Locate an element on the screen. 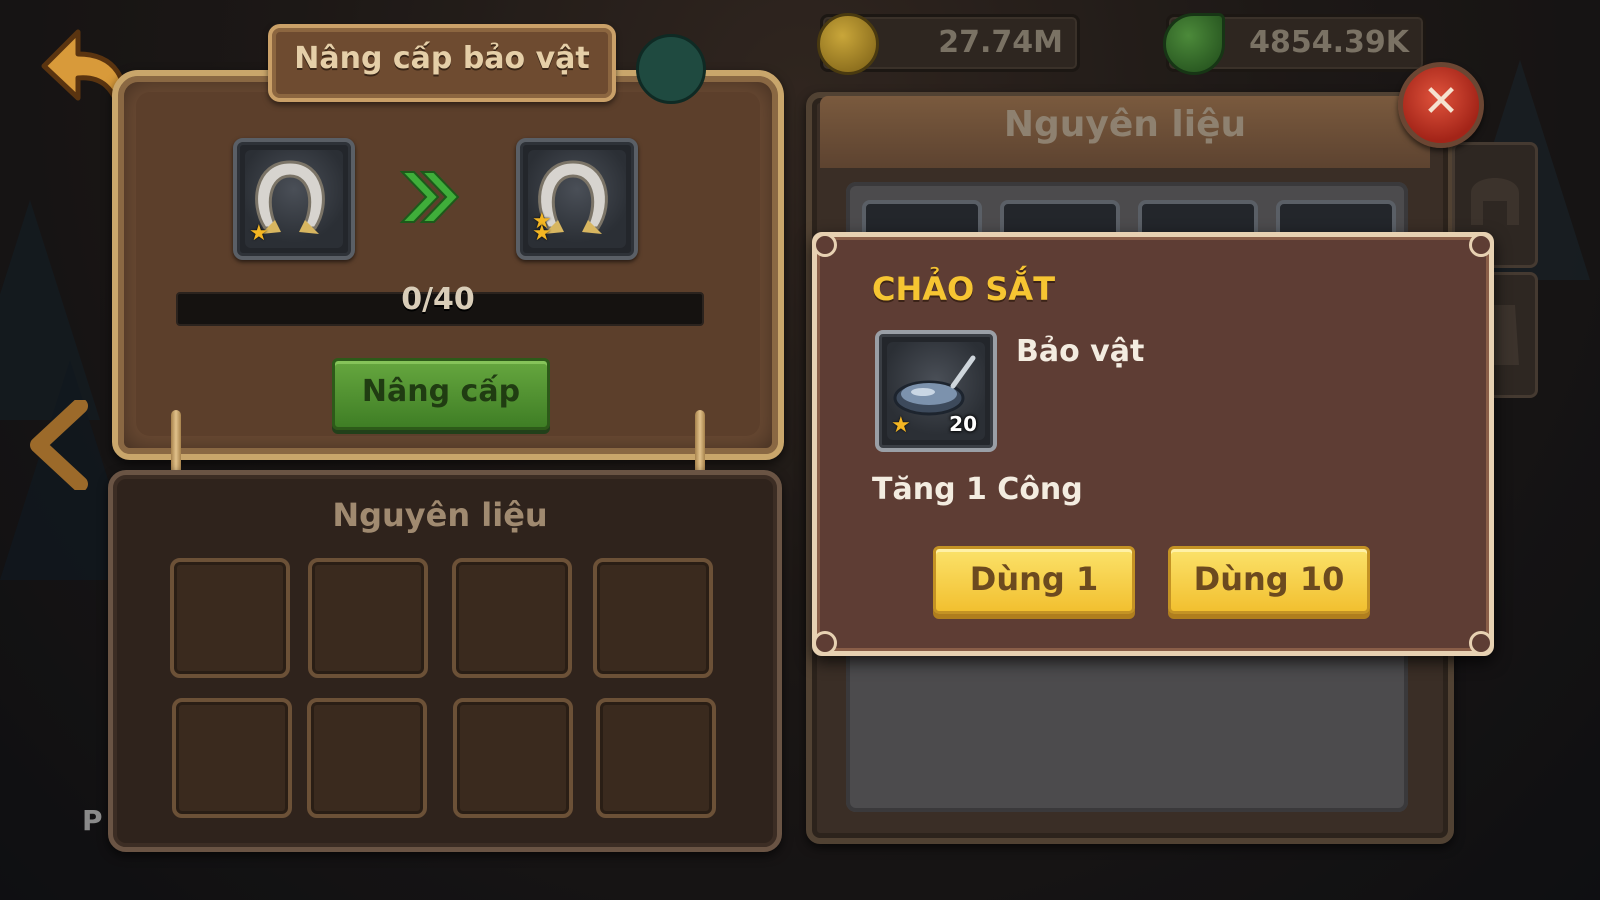 This screenshot has width=1600, height=900. inventory-title: Nguyên liệu is located at coordinates (1125, 124).